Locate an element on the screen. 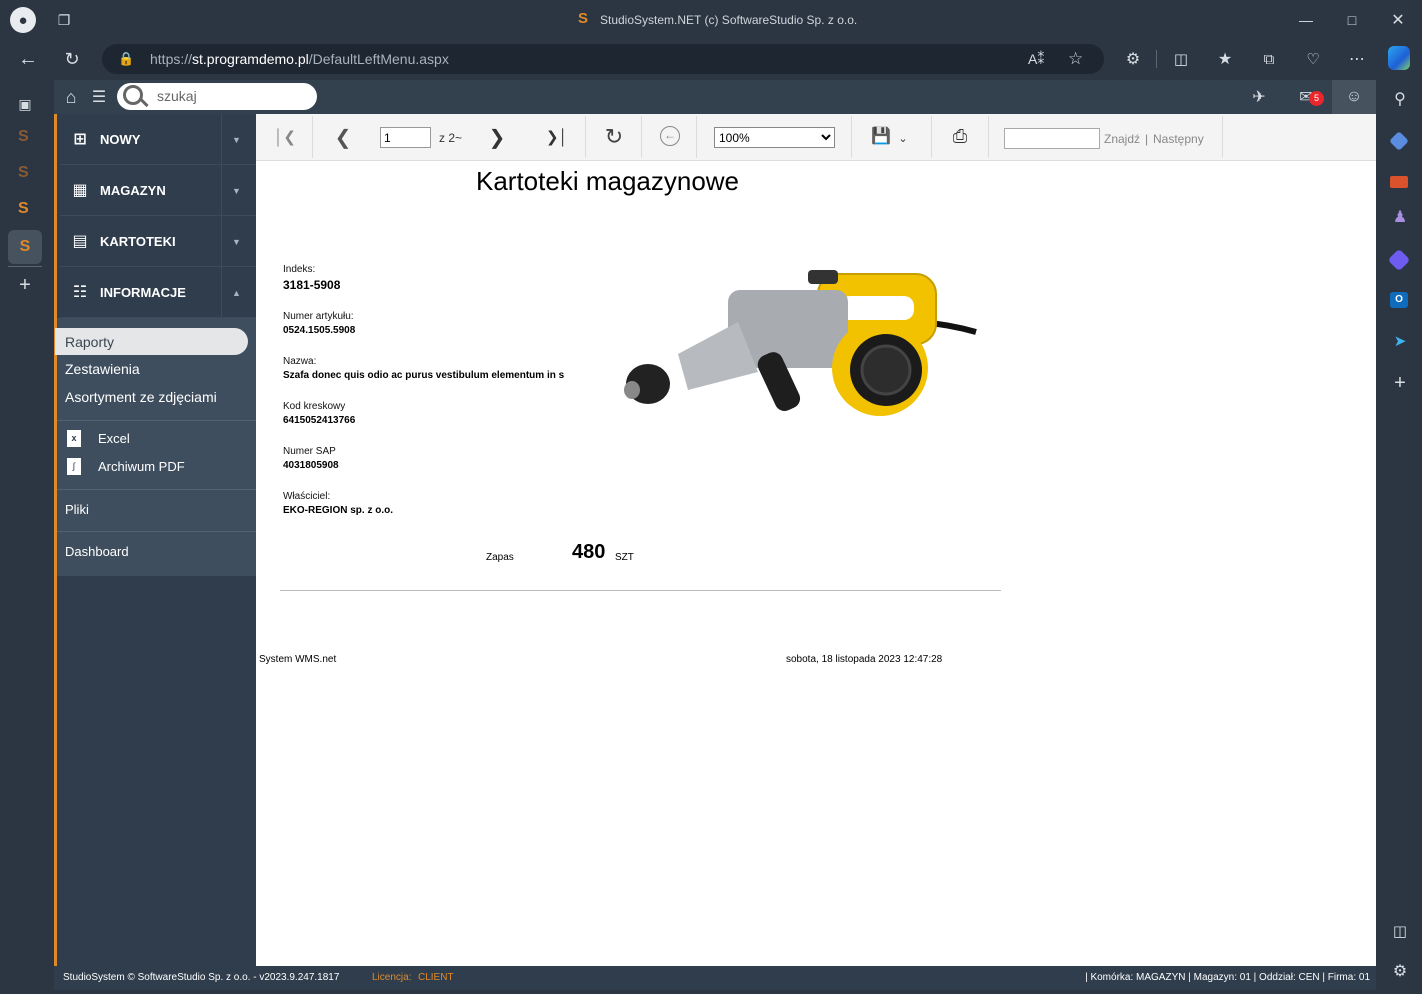 This screenshot has height=994, width=1422. tab-studiosystem-3: S is located at coordinates (23, 209).